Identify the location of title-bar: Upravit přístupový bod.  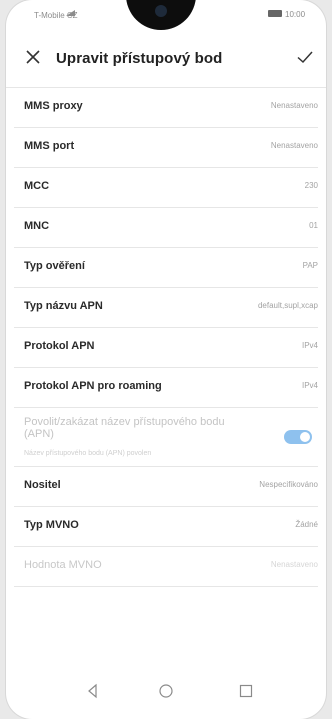
(166, 60).